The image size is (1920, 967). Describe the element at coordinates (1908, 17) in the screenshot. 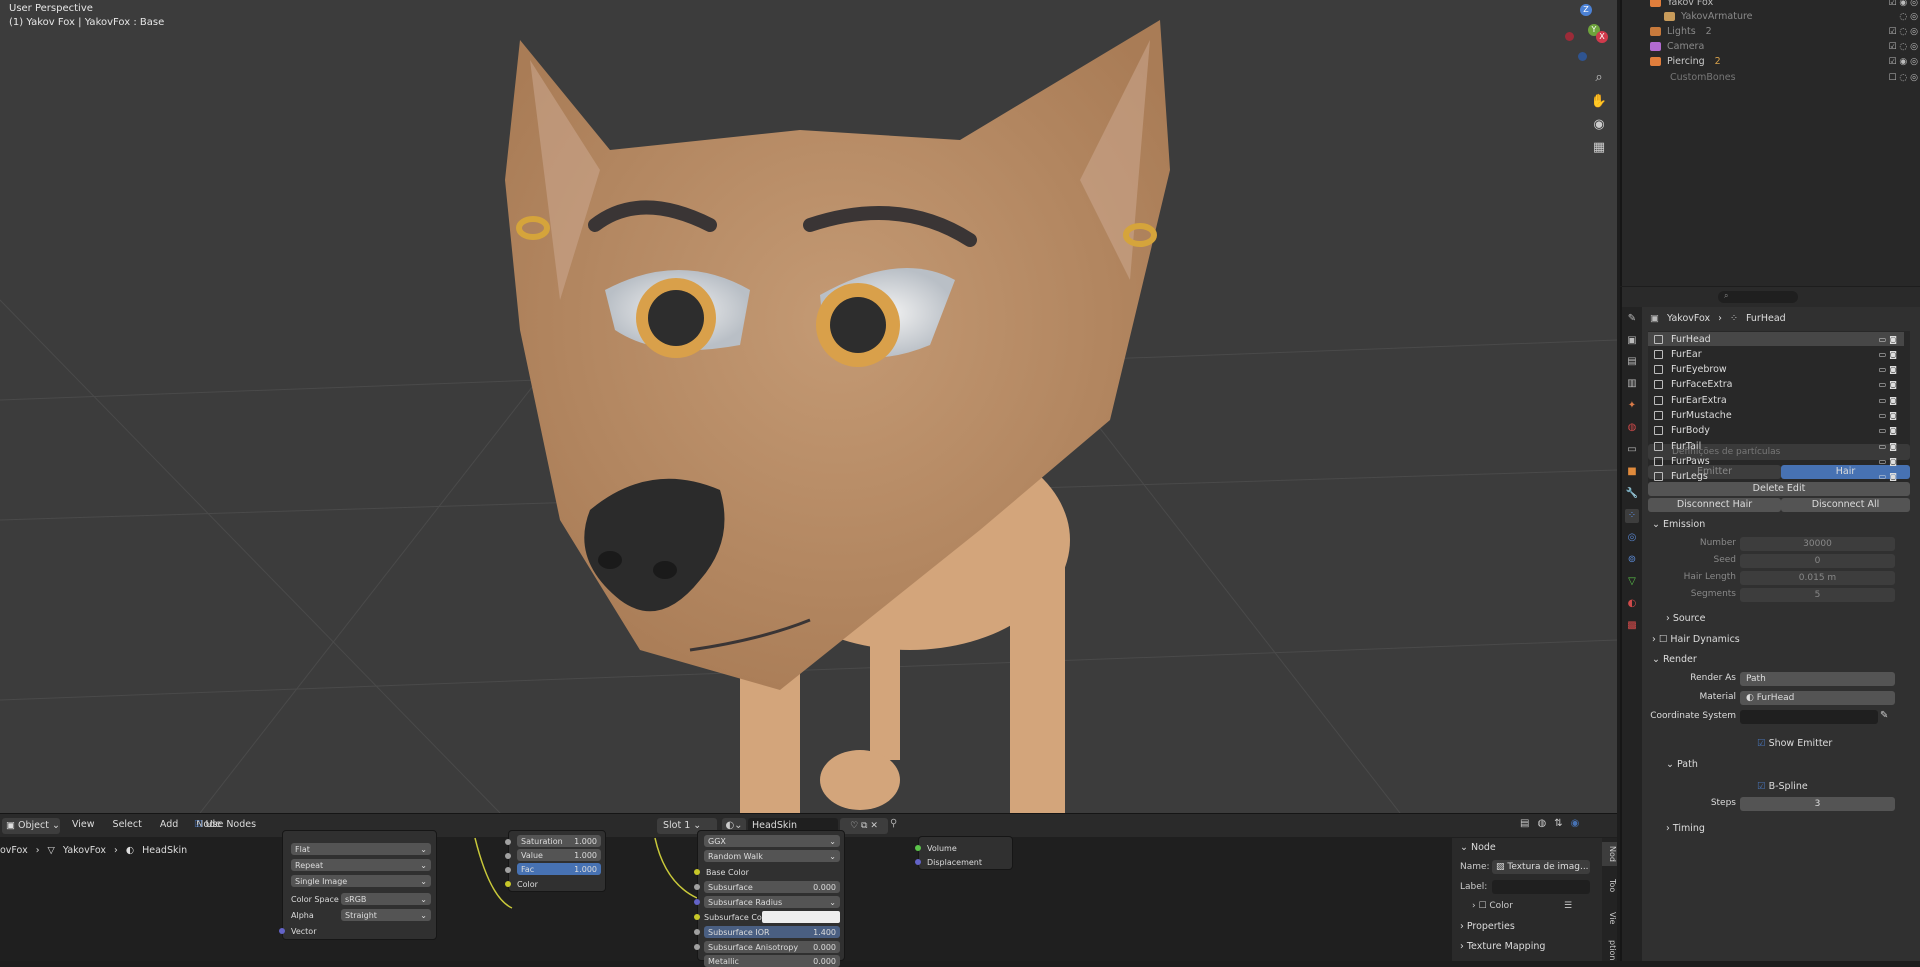

I see `visibility-icons: ◌ ◎` at that location.